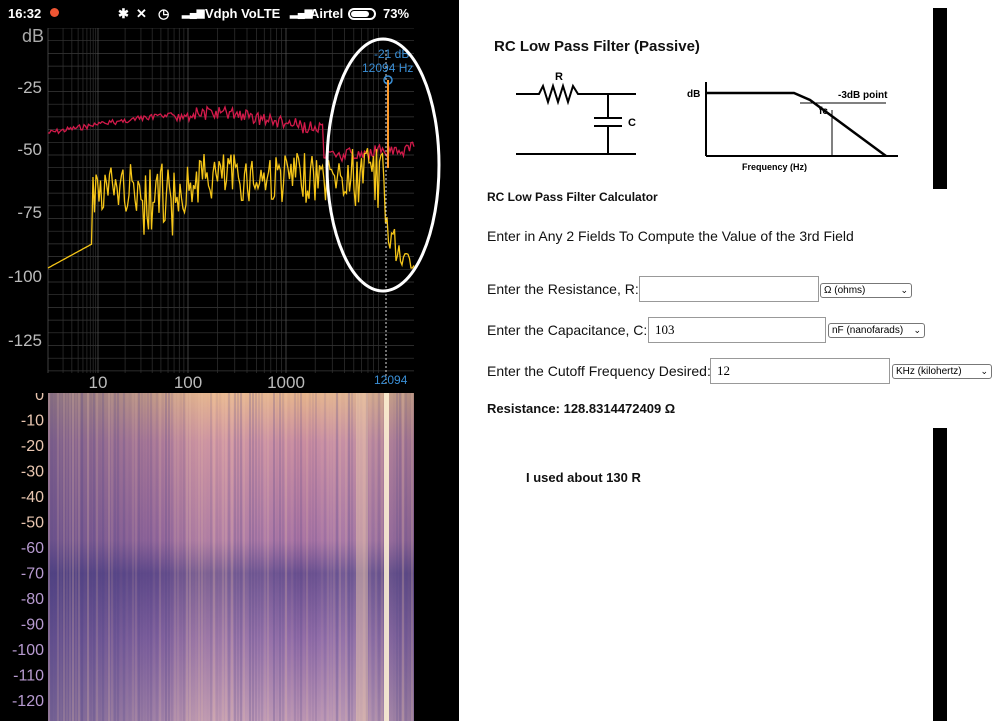 Image resolution: width=1000 pixels, height=721 pixels. Describe the element at coordinates (457, 360) in the screenshot. I see `screenshot-divider` at that location.